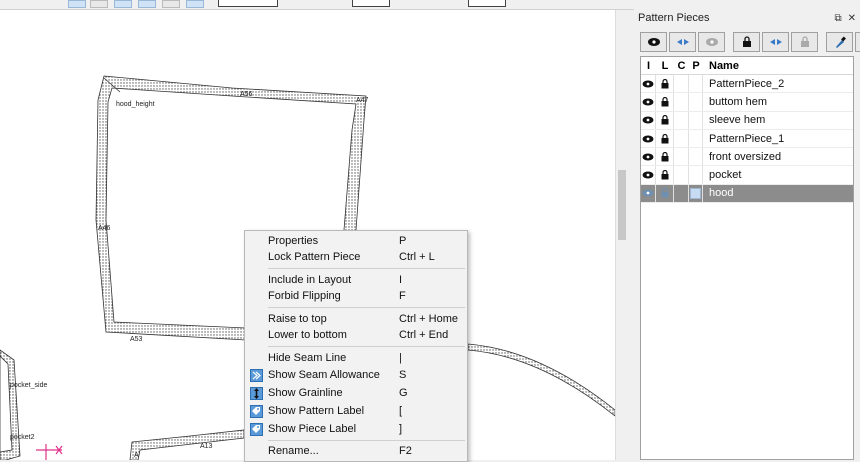 The height and width of the screenshot is (462, 860). What do you see at coordinates (648, 65) in the screenshot?
I see `header-i: I` at bounding box center [648, 65].